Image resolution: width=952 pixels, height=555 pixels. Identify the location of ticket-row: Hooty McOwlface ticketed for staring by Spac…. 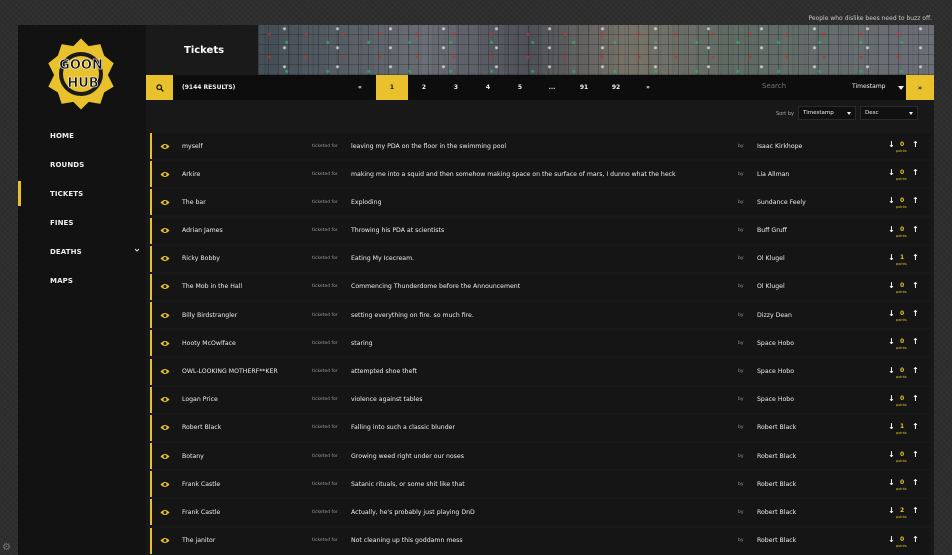
(540, 343).